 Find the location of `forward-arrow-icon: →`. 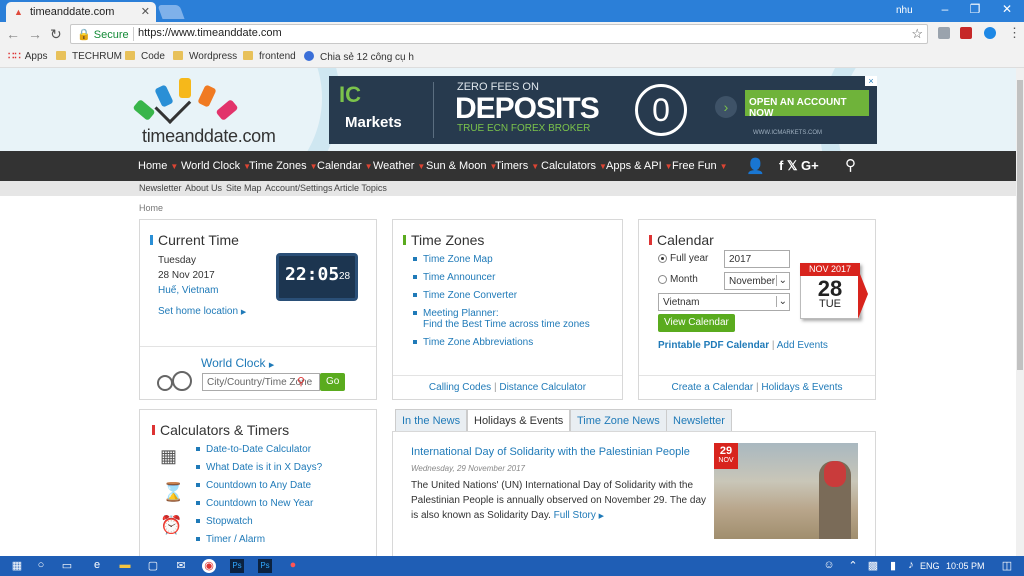

forward-arrow-icon: → is located at coordinates (35, 34).